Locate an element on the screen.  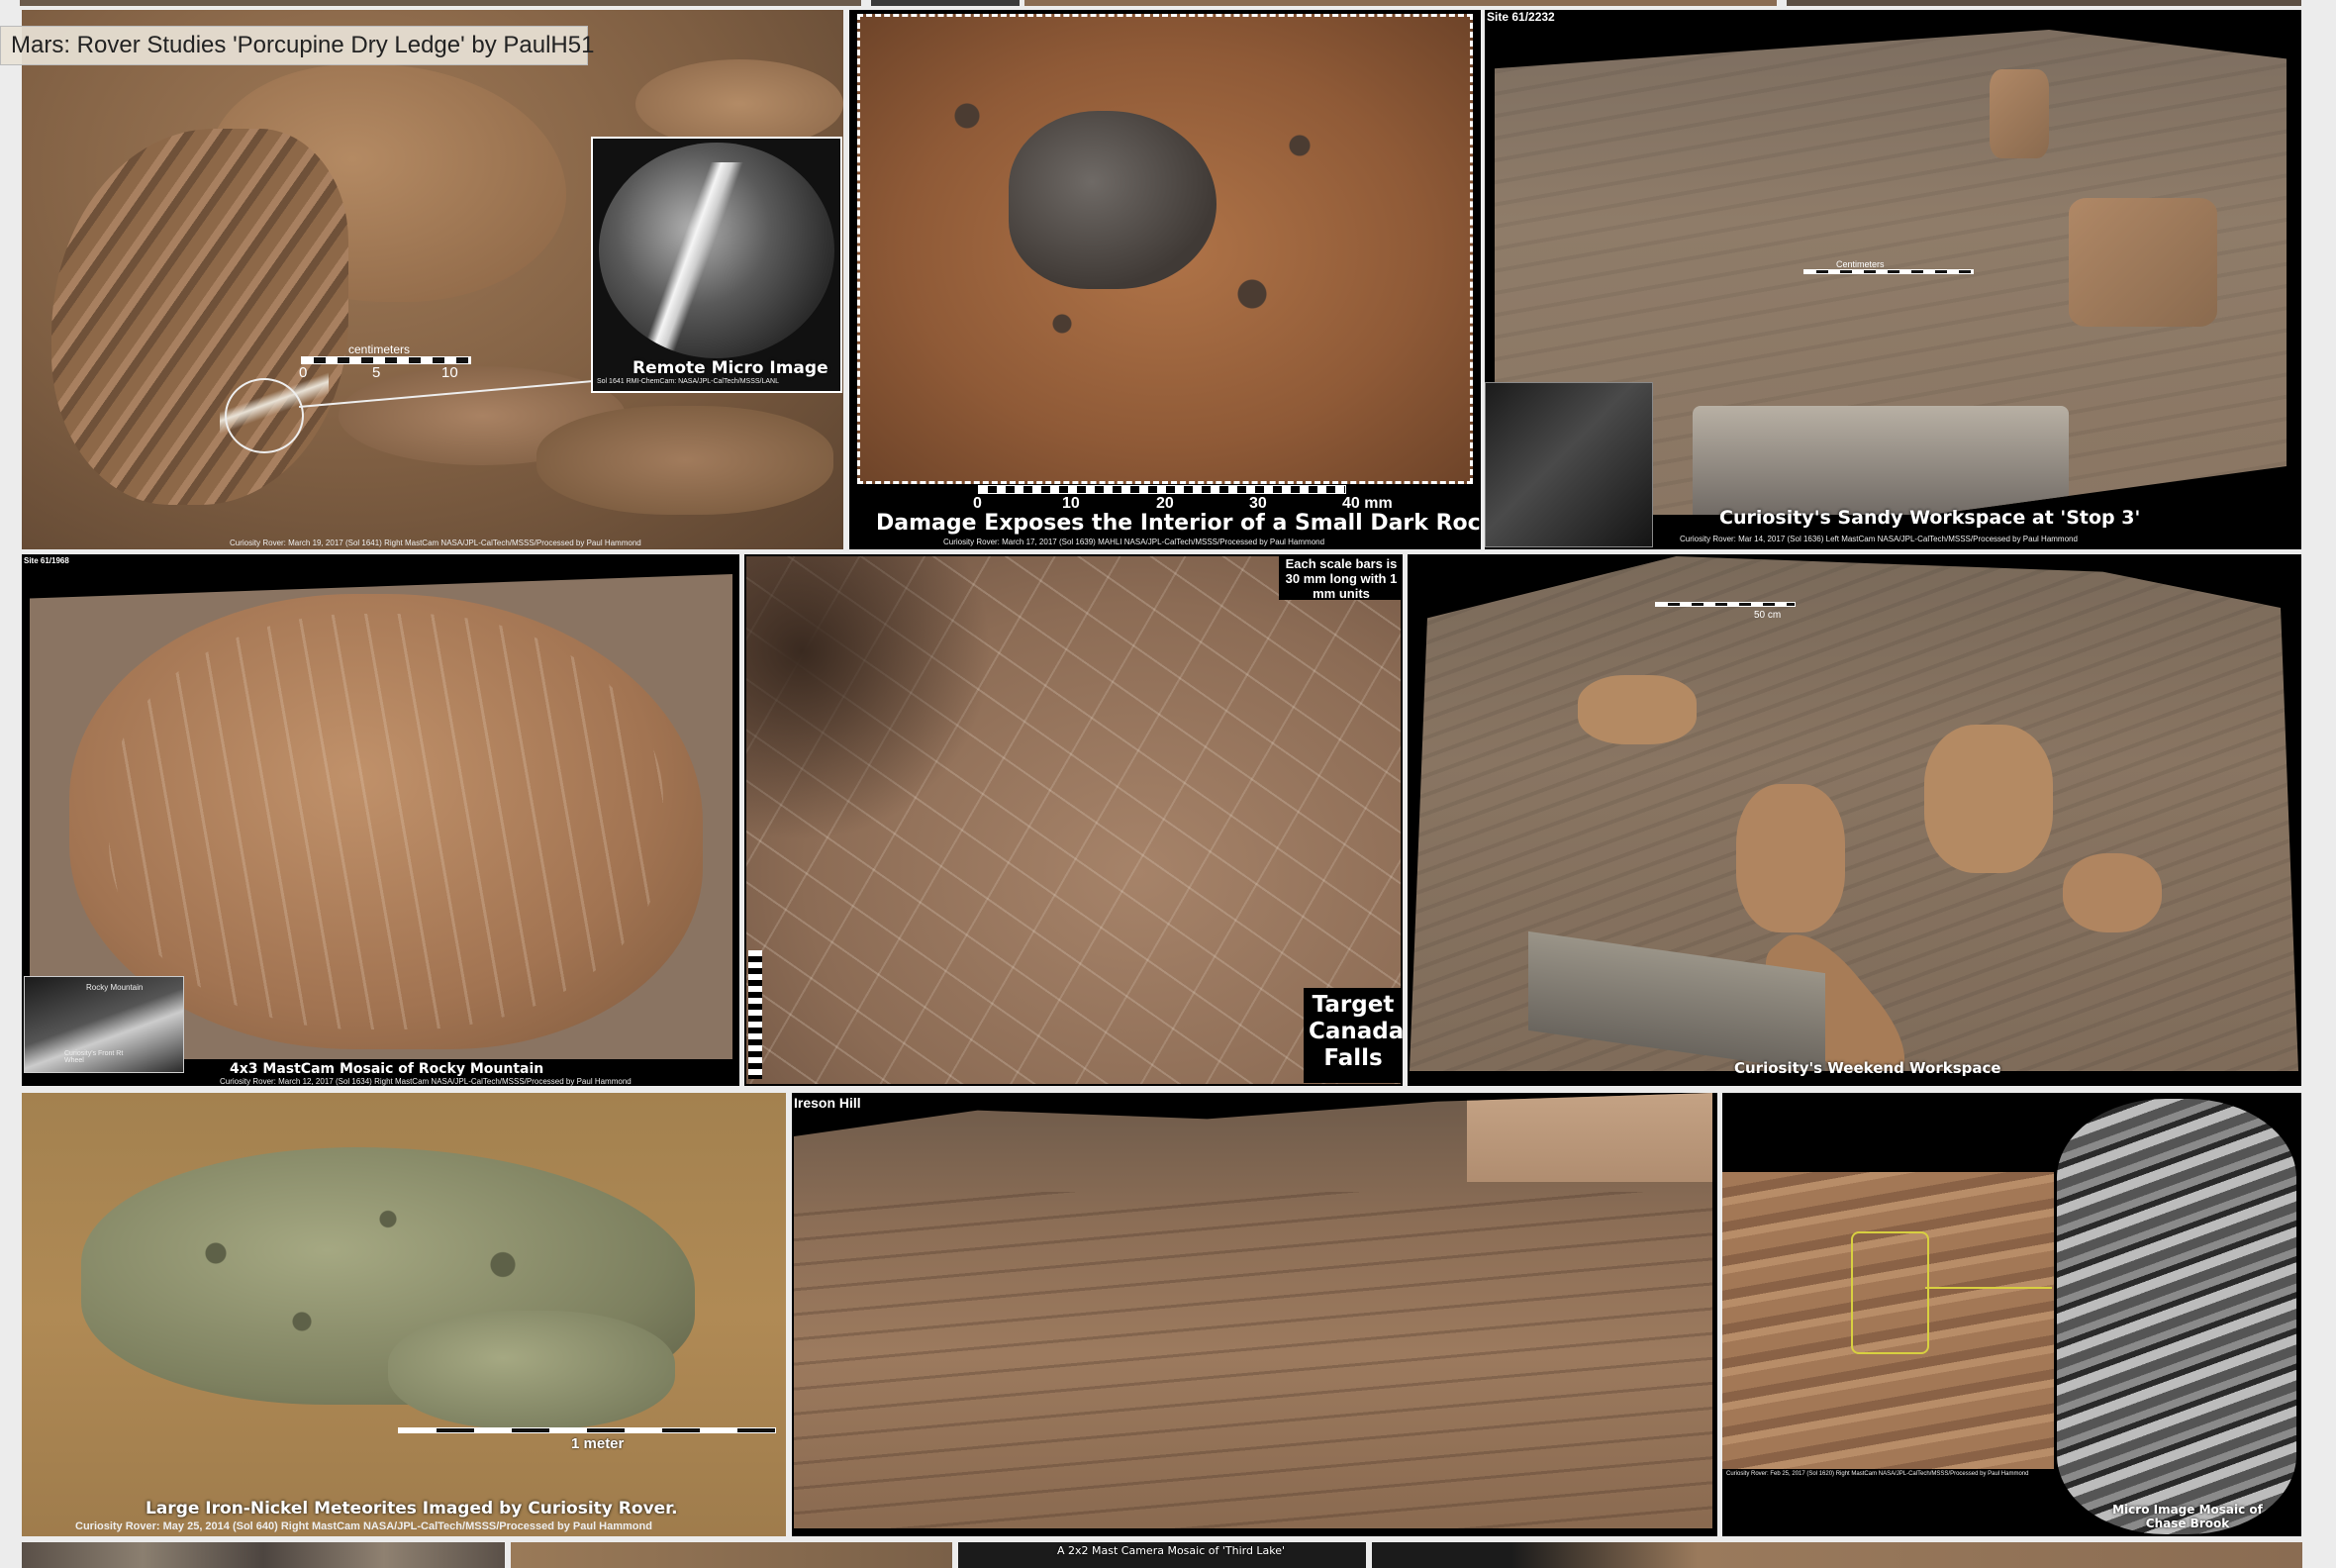
scale-bar is located at coordinates (386, 360).